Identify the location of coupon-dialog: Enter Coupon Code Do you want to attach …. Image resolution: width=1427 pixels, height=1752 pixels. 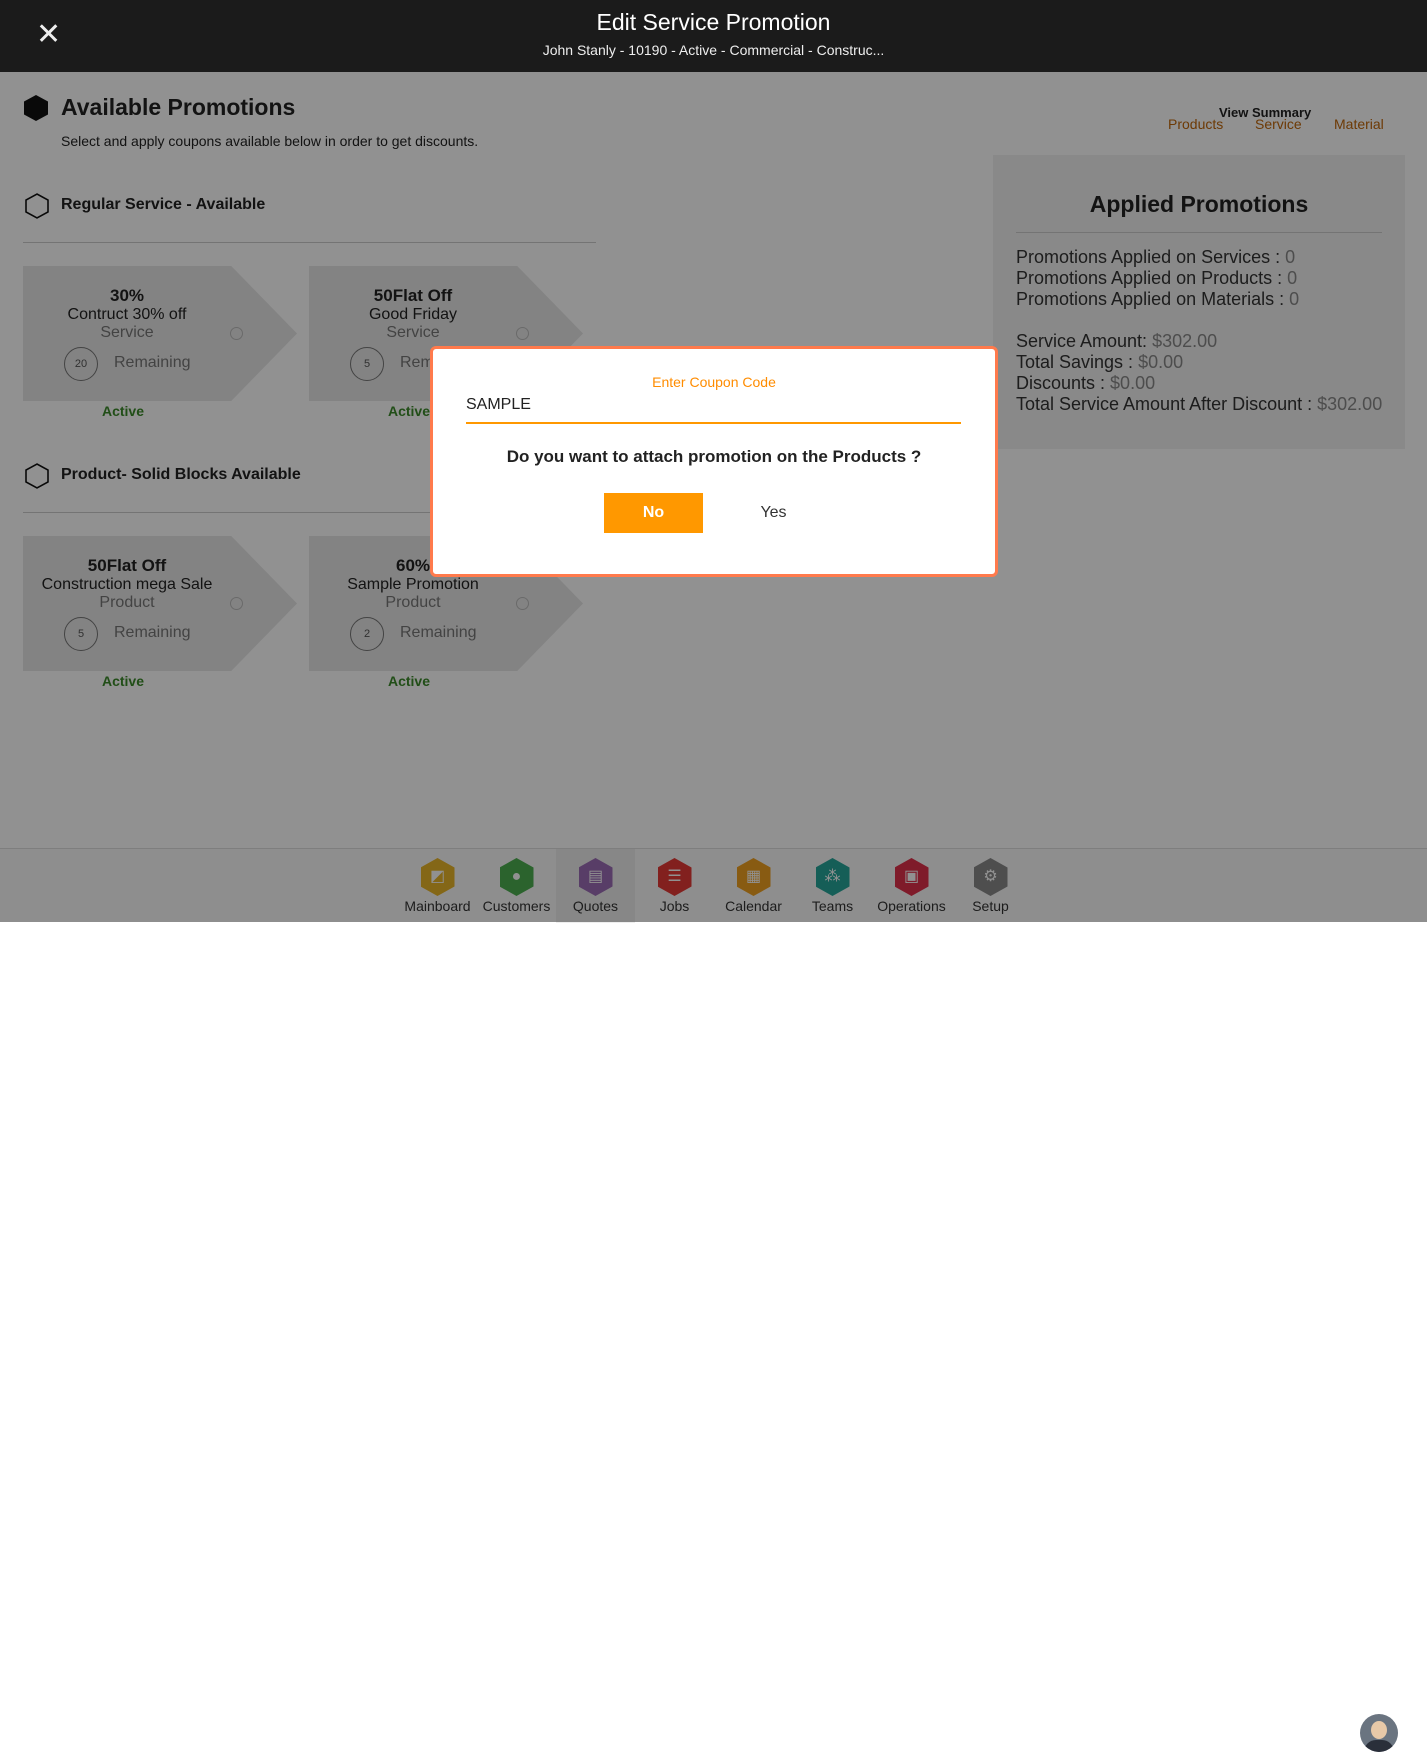
(714, 461).